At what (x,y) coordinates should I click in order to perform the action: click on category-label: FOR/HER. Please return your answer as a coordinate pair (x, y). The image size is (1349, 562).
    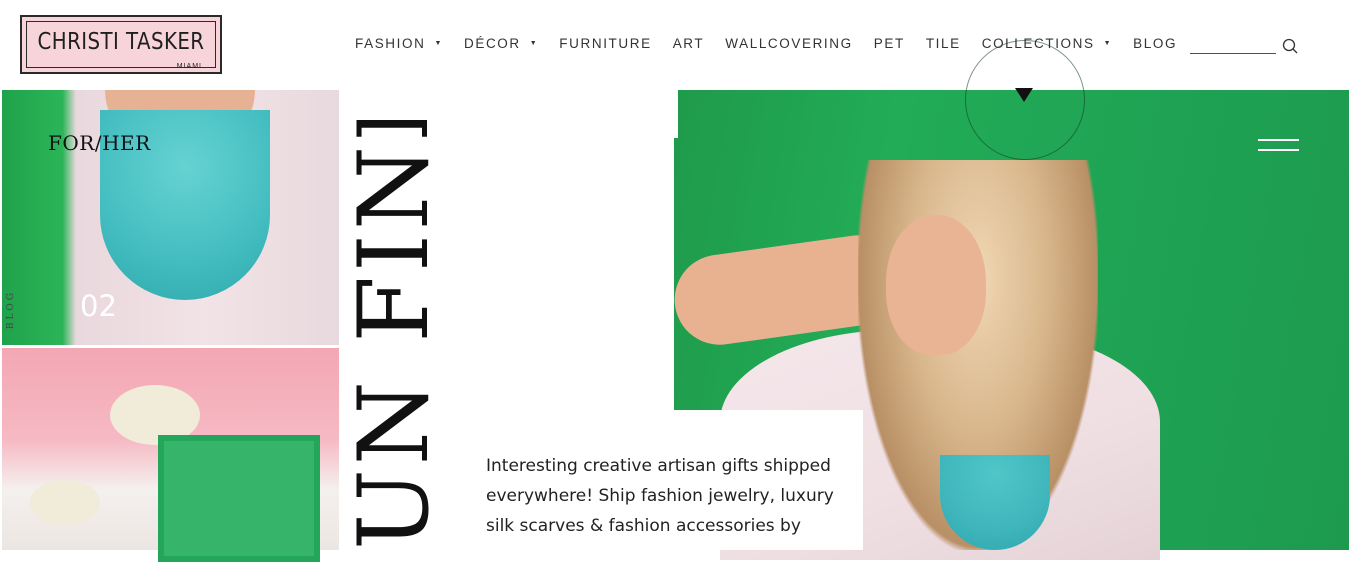
    Looking at the image, I should click on (99, 143).